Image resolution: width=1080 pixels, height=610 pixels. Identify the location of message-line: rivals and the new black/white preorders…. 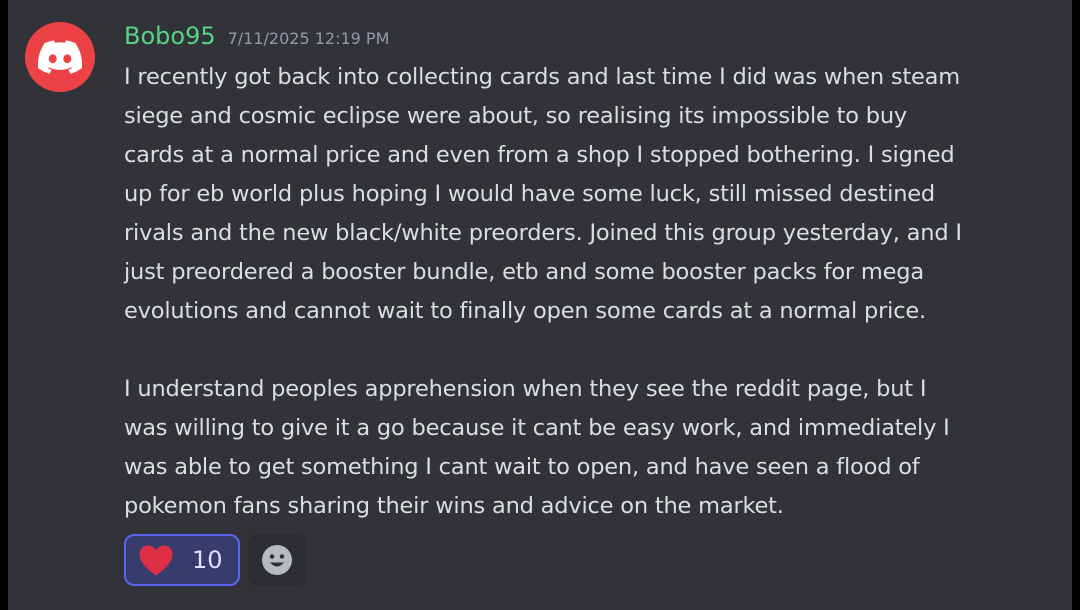
(543, 233).